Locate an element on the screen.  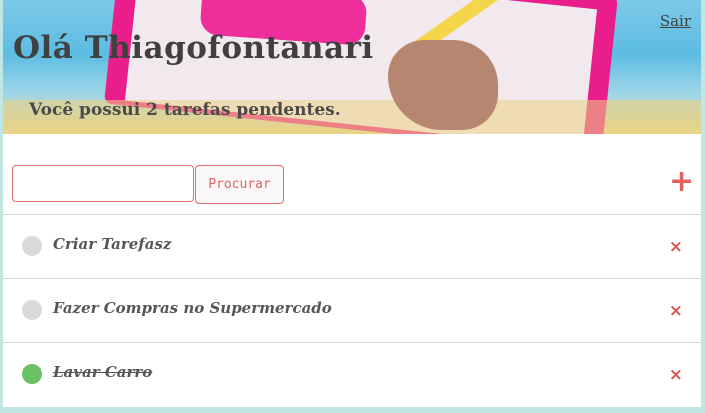
task-label: Lavar Carro is located at coordinates (103, 372).